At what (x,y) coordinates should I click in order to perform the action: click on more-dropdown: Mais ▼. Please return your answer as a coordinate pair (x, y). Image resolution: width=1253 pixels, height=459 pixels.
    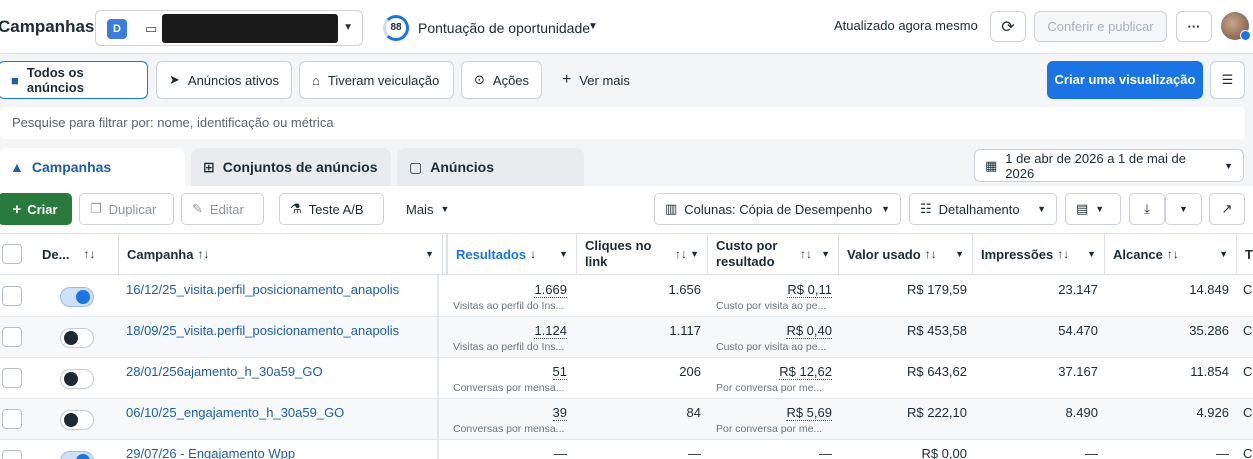
    Looking at the image, I should click on (429, 209).